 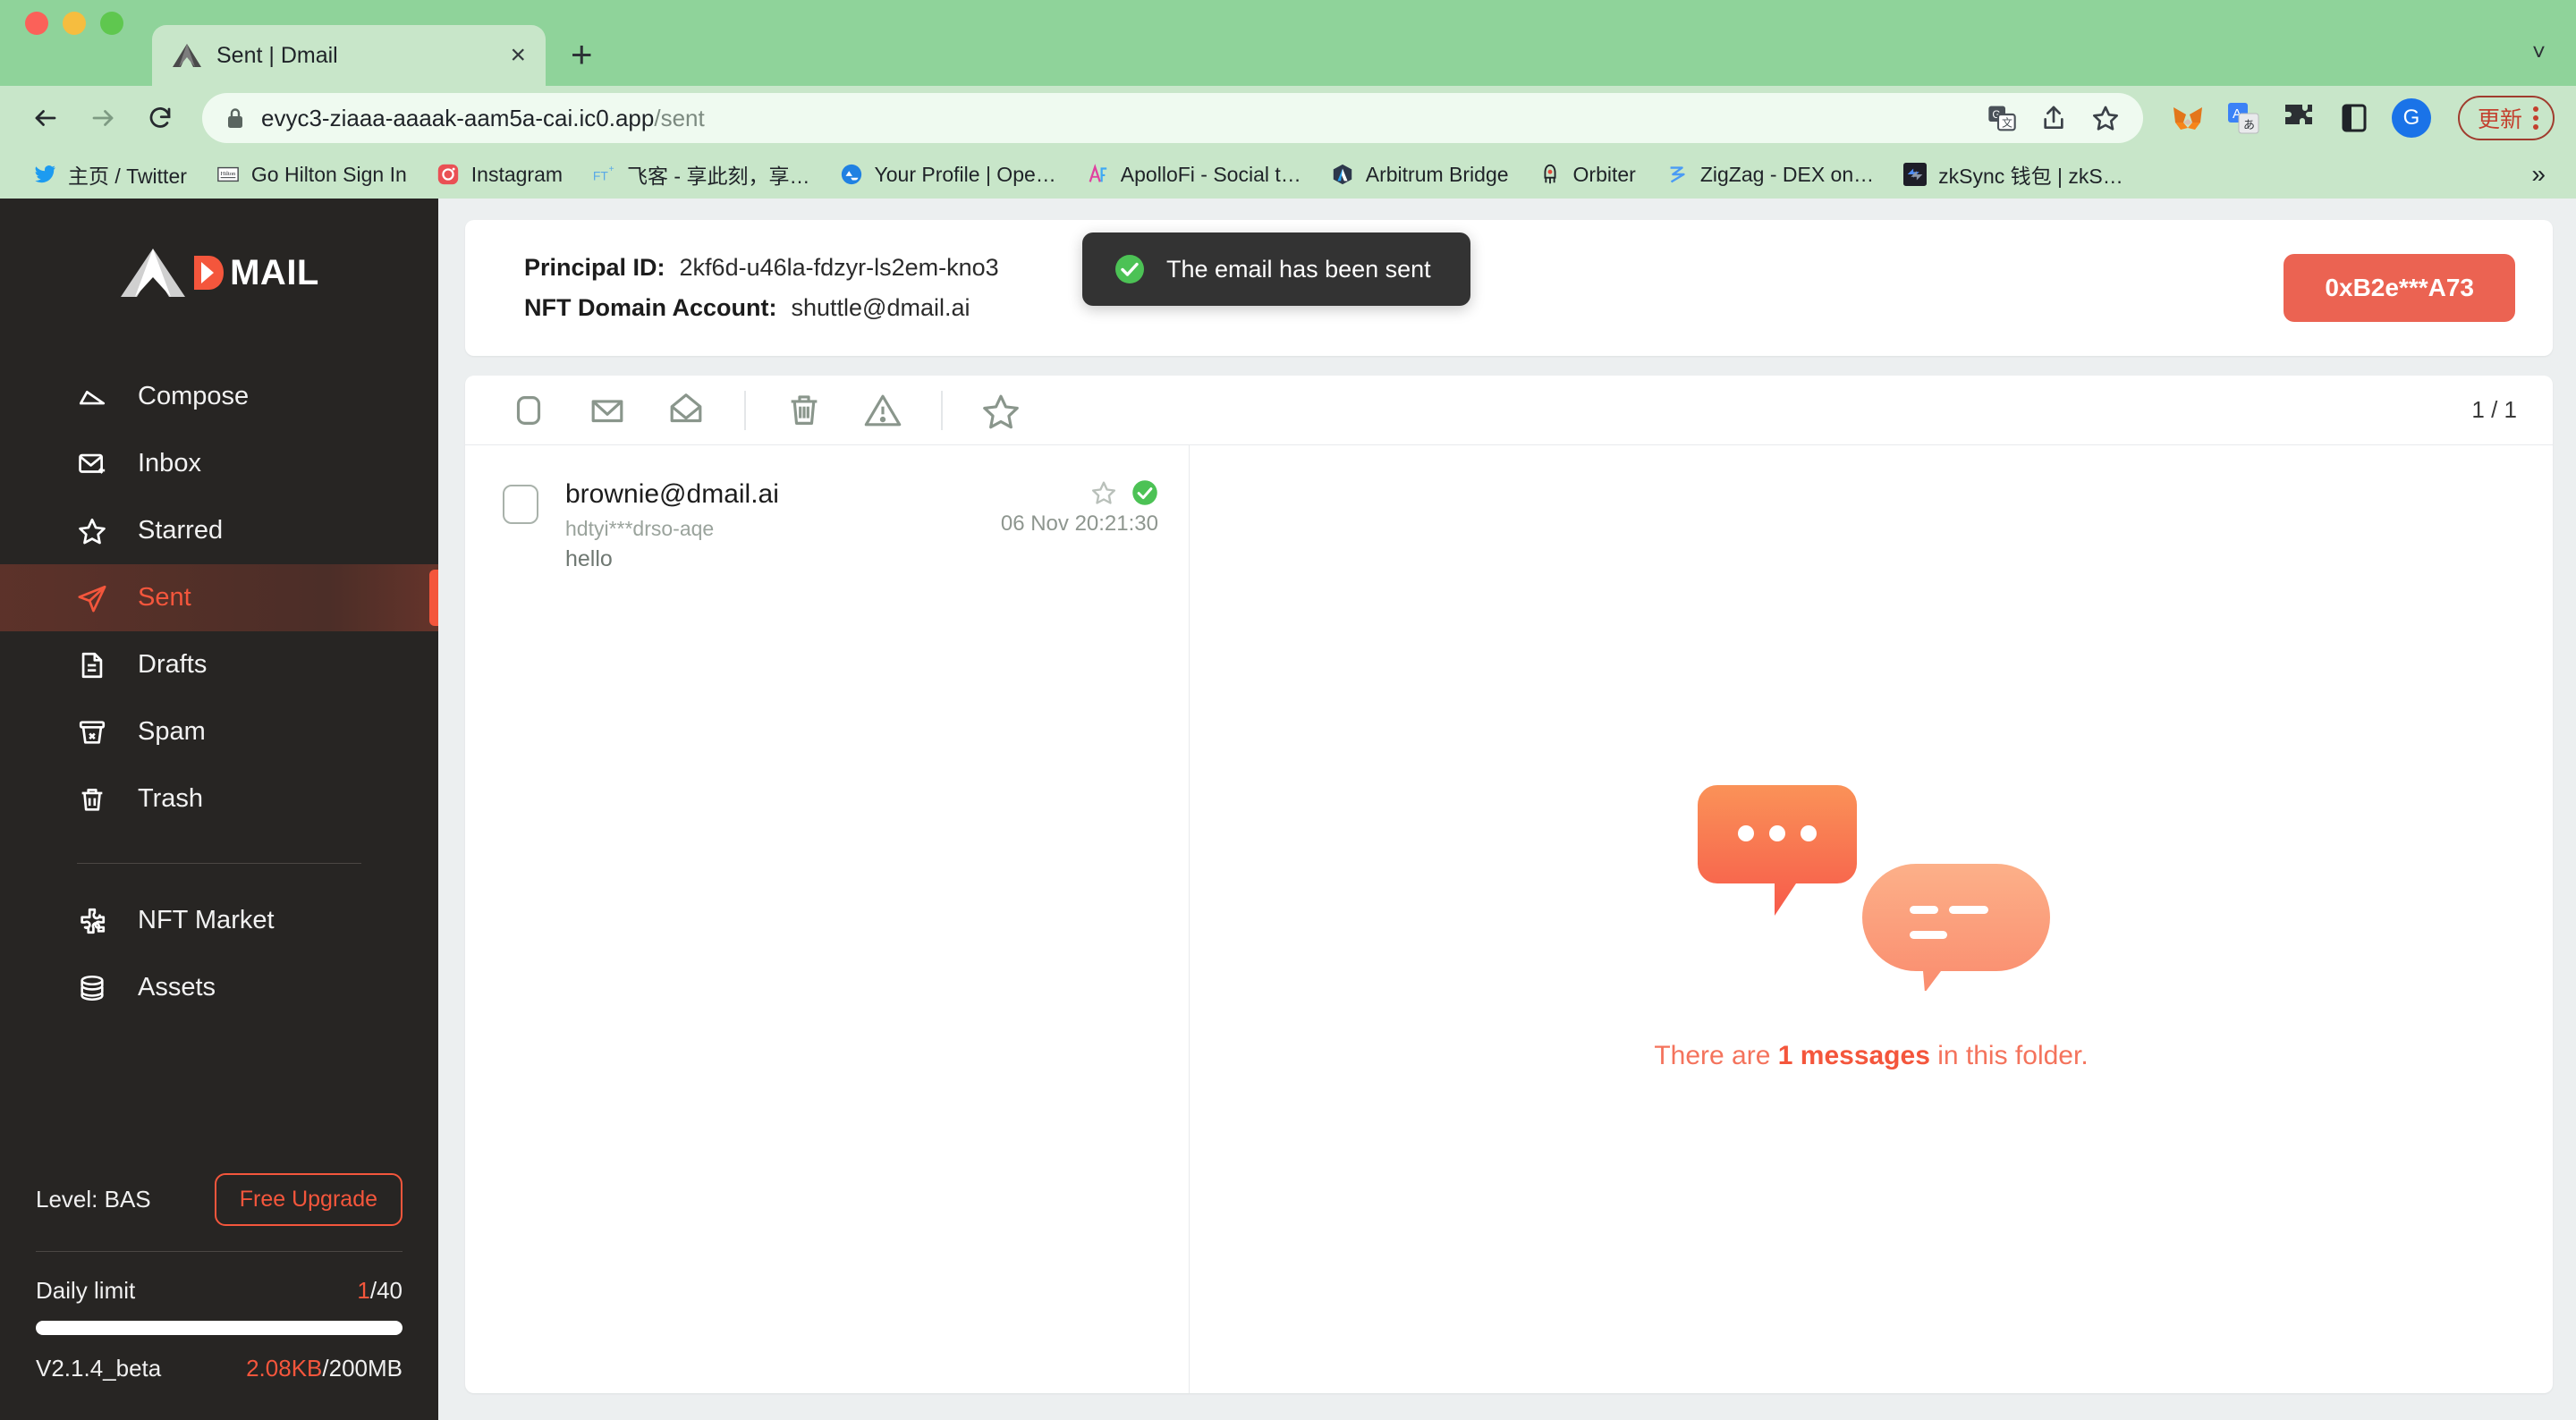 I want to click on empty-state-text: There are 1 messages in this folder., so click(x=1871, y=1056).